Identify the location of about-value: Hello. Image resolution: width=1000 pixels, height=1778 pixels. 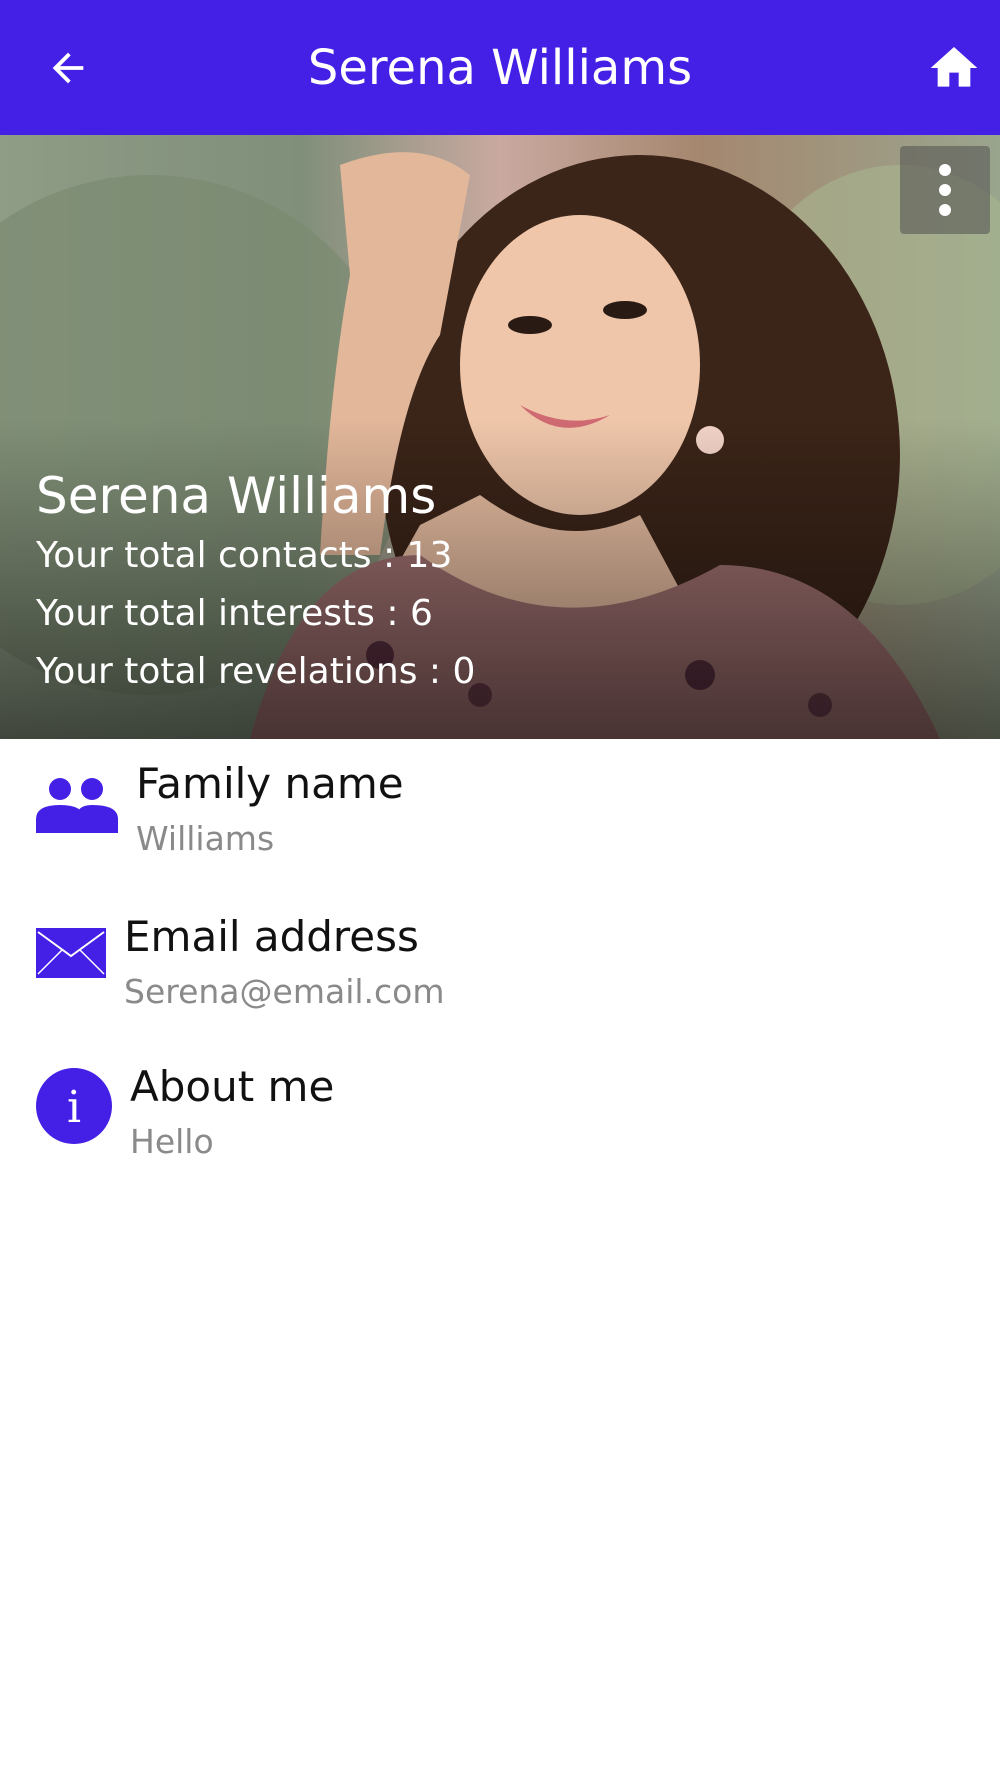
(172, 1141).